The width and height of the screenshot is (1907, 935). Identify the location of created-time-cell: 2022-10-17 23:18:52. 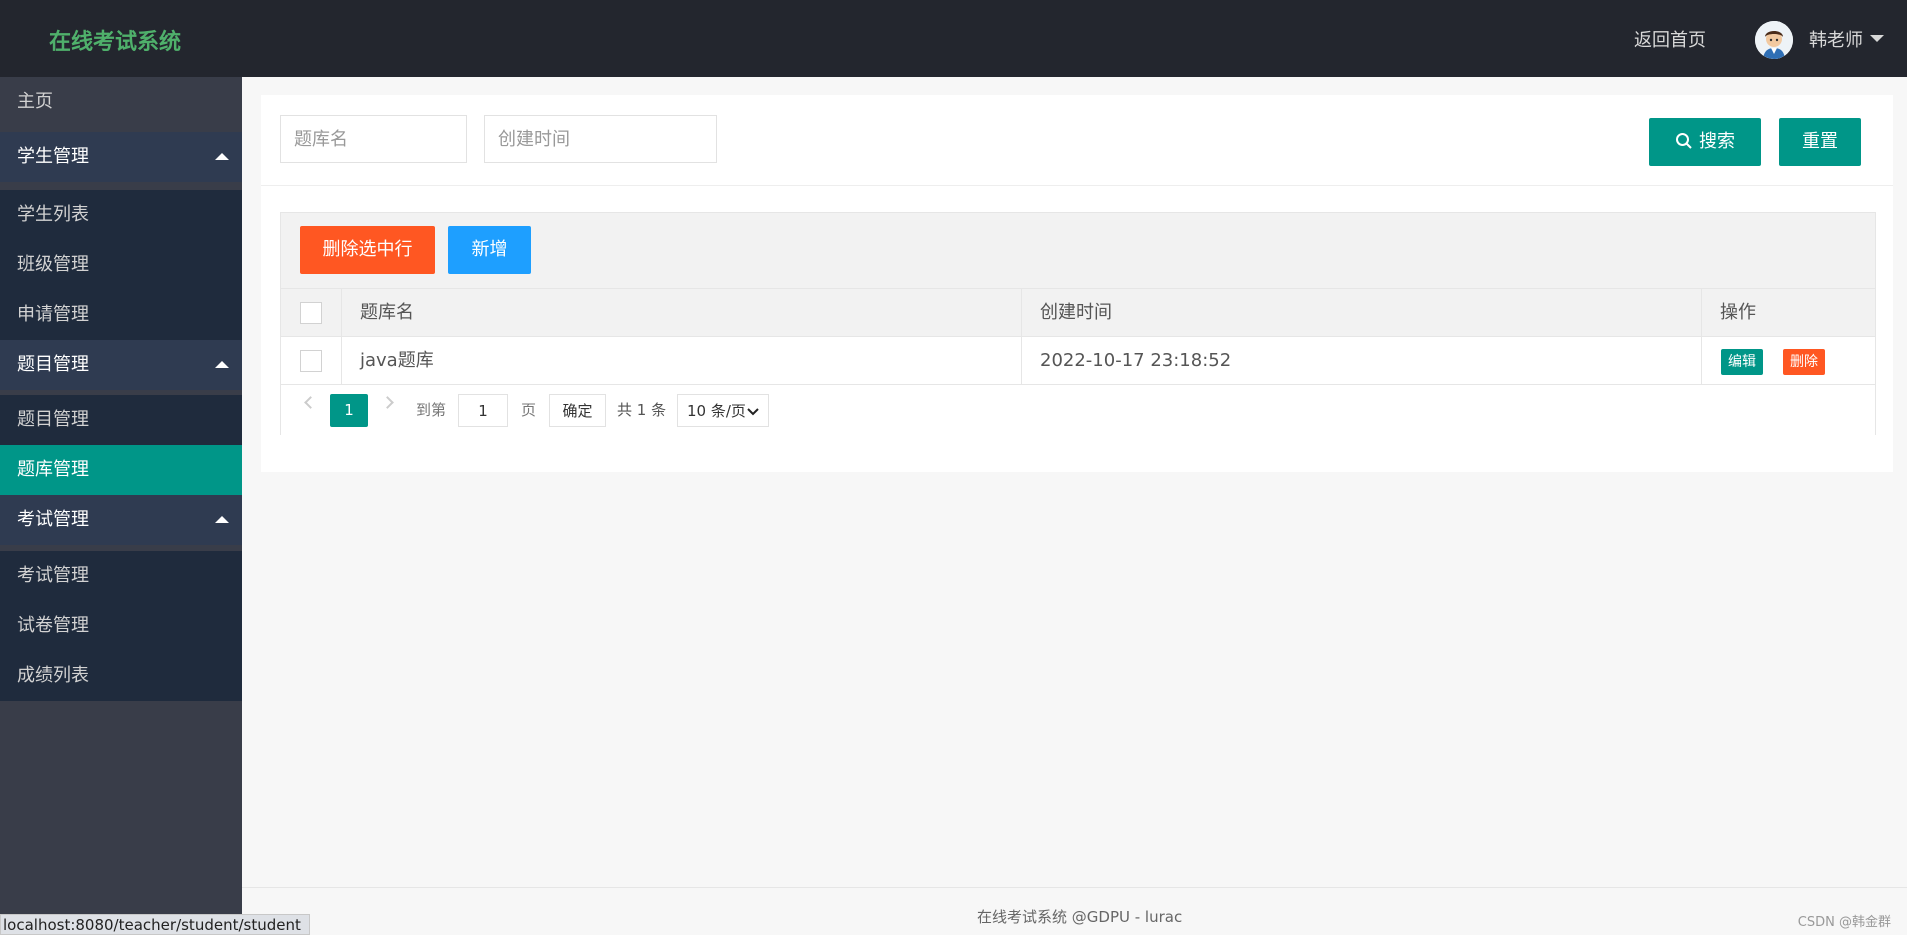
(1136, 360).